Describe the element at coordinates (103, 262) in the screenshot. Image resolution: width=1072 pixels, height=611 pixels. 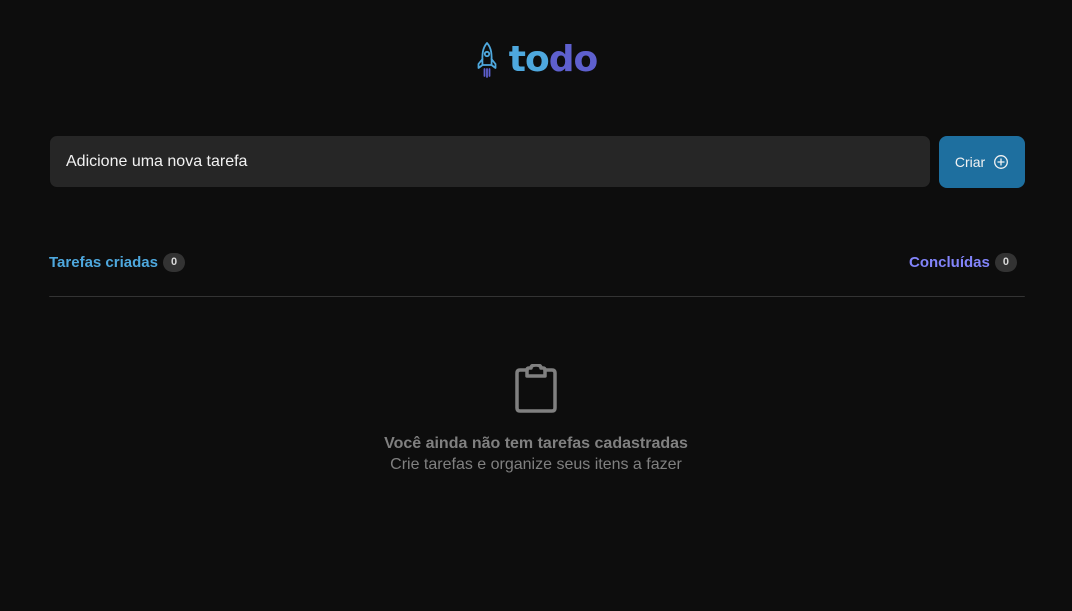
I see `created-tasks-label: Tarefas criadas` at that location.